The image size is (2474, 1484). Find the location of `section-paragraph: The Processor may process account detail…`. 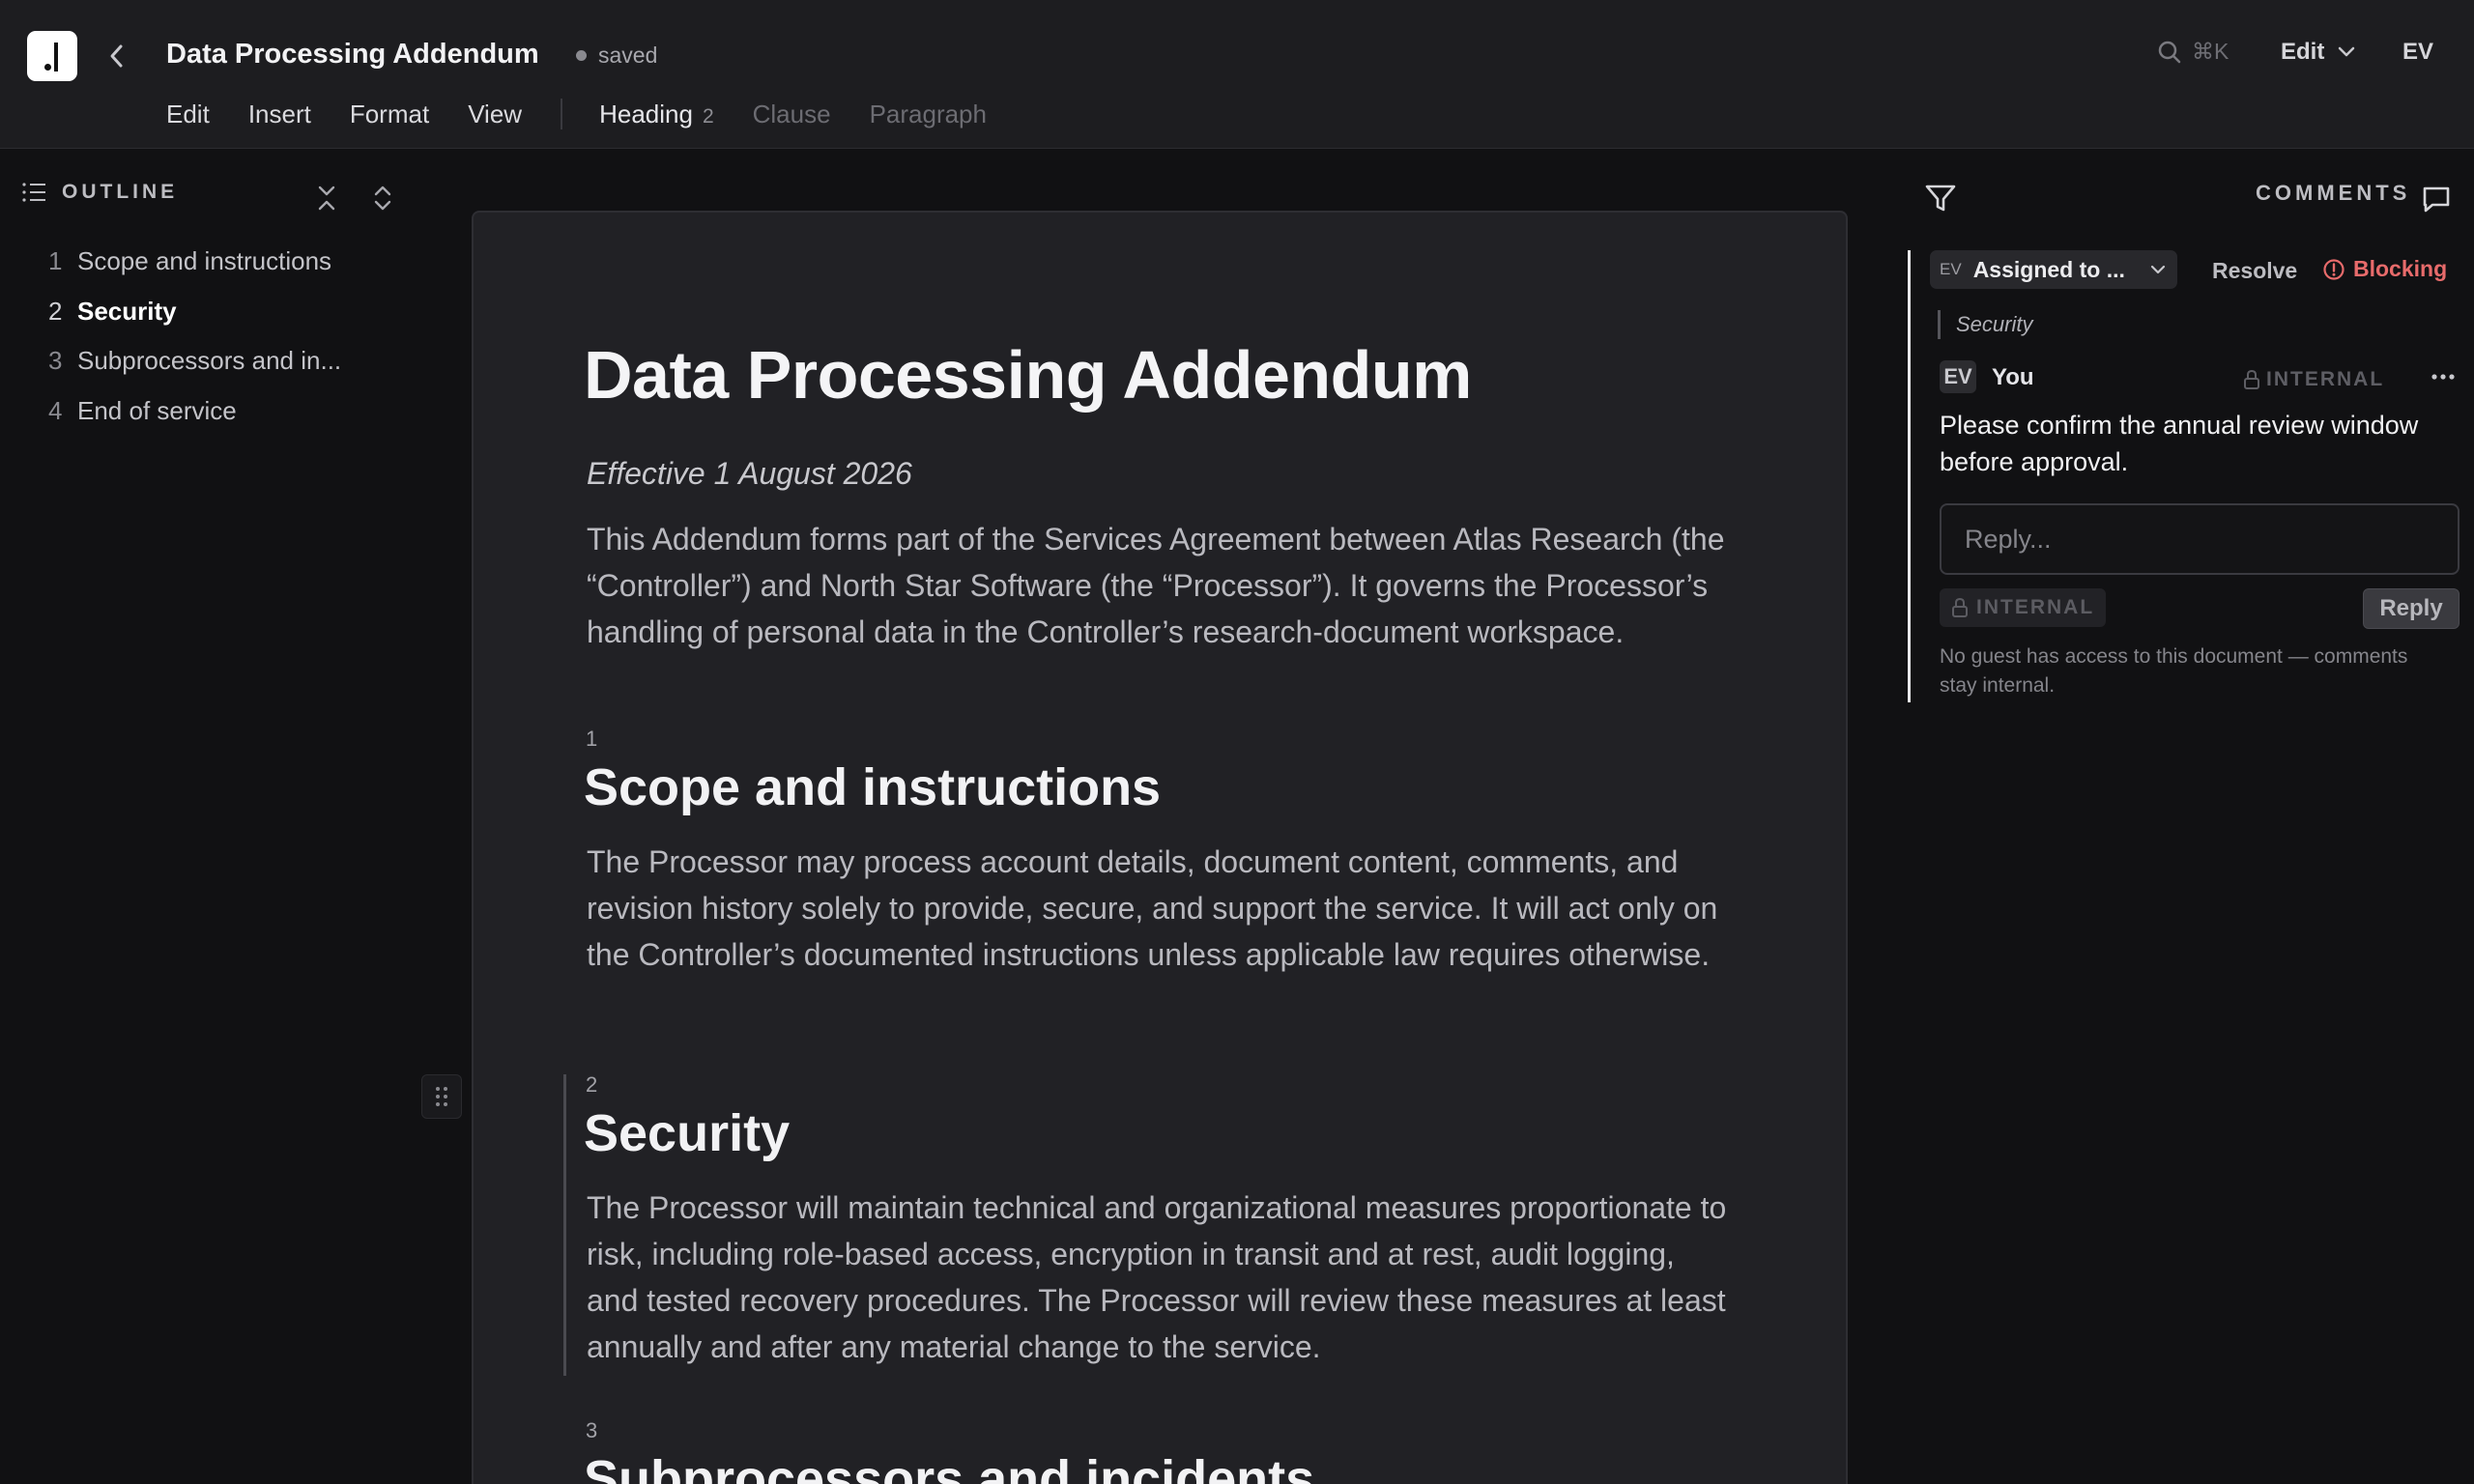

section-paragraph: The Processor may process account detail… is located at coordinates (1157, 909).